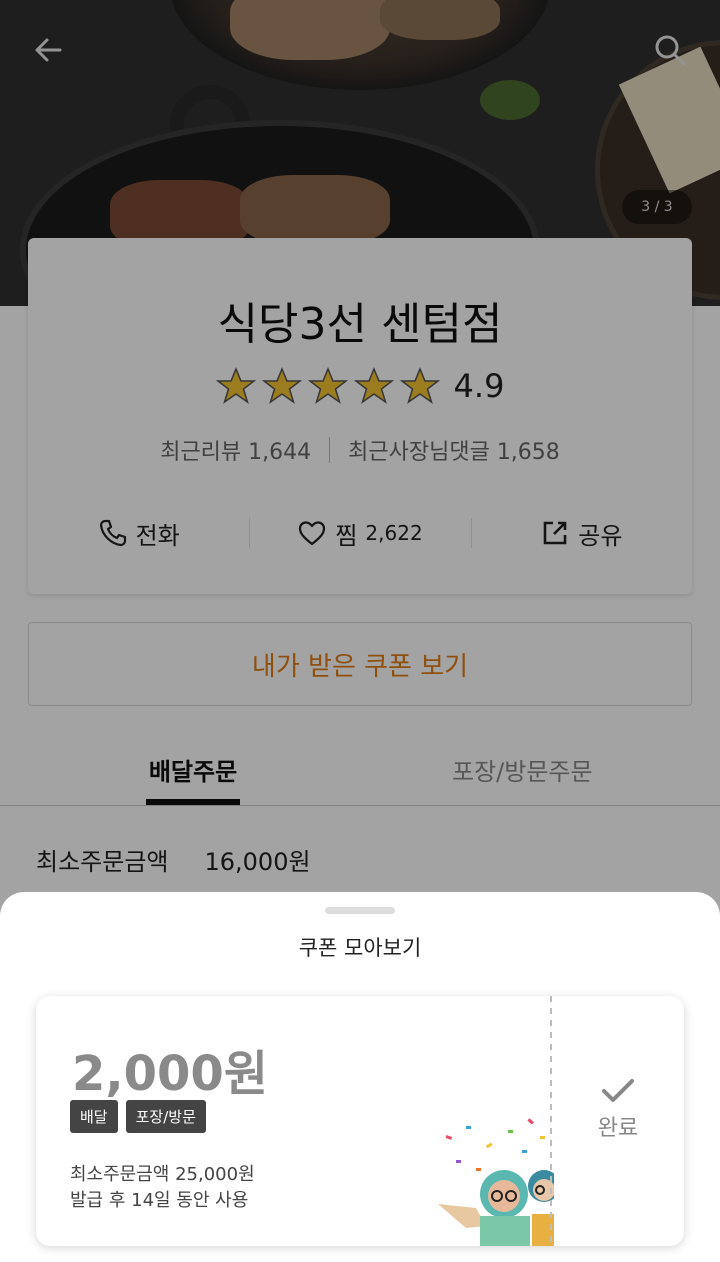 The image size is (720, 1262). I want to click on sheet-title: 쿠폰 모아보기, so click(360, 948).